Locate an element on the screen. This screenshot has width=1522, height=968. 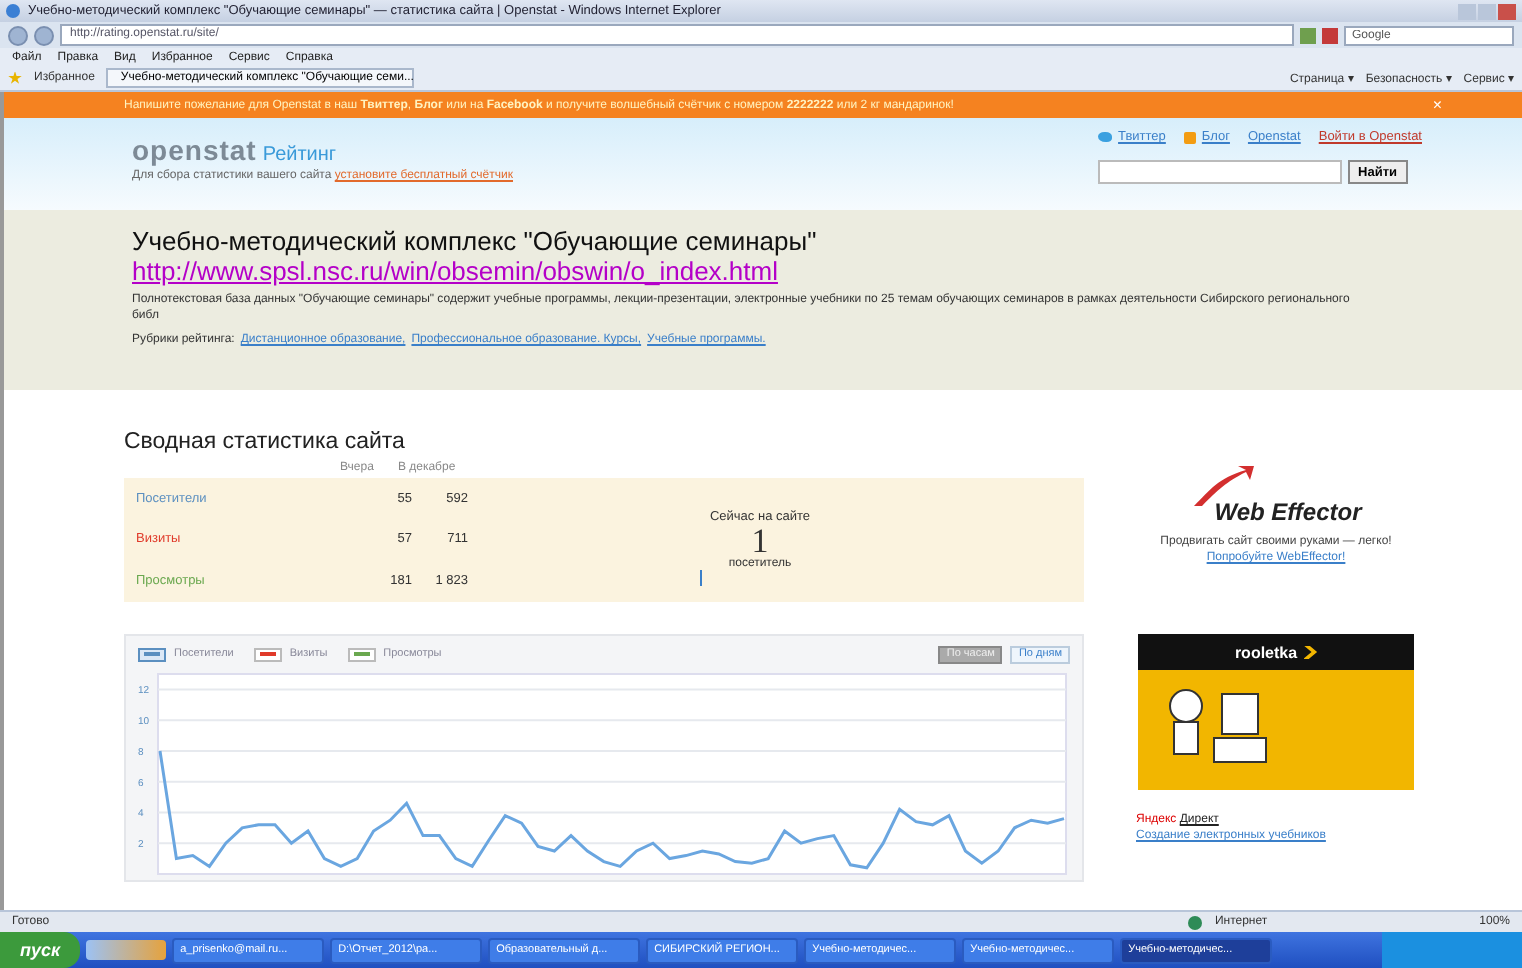
search-field is located at coordinates (1220, 172).